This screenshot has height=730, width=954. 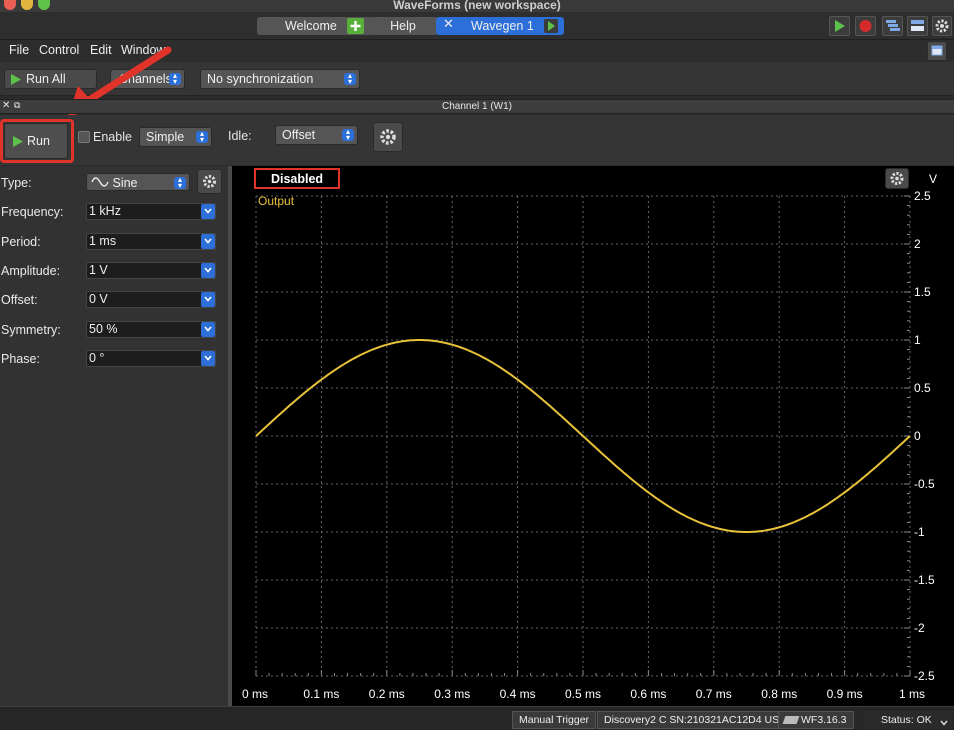 What do you see at coordinates (276, 201) in the screenshot?
I see `trace-label: Output` at bounding box center [276, 201].